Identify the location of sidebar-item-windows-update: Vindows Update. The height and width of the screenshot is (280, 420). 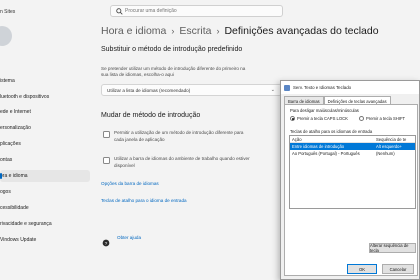
(45, 240).